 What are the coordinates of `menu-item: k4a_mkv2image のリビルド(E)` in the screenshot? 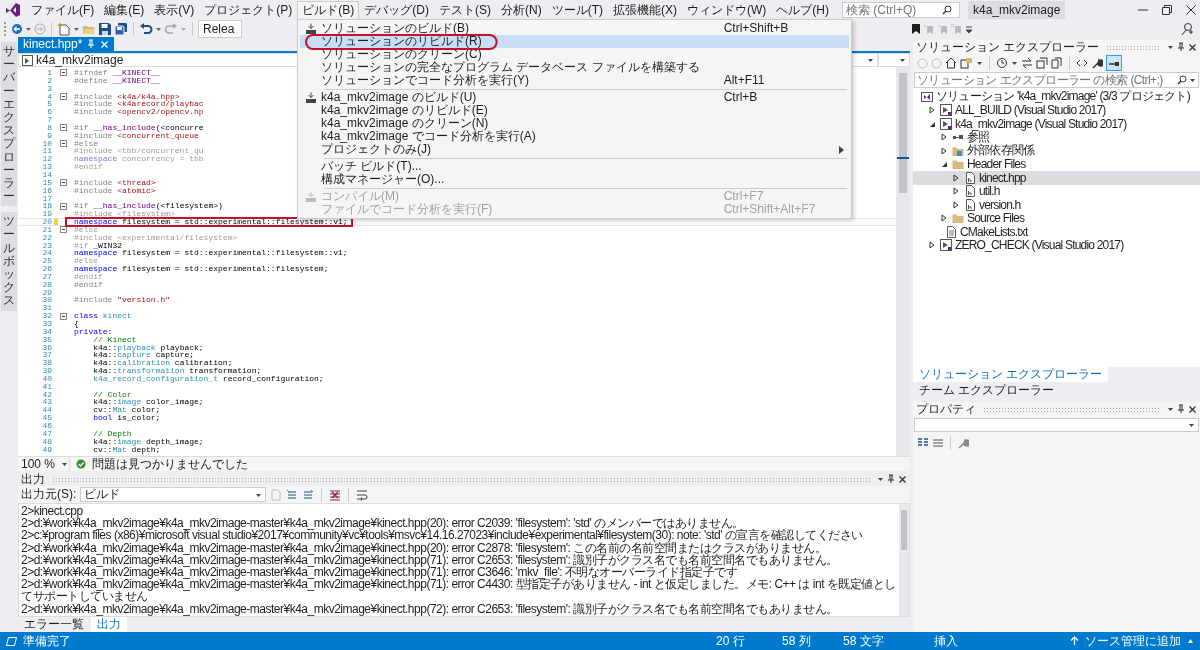 It's located at (574, 110).